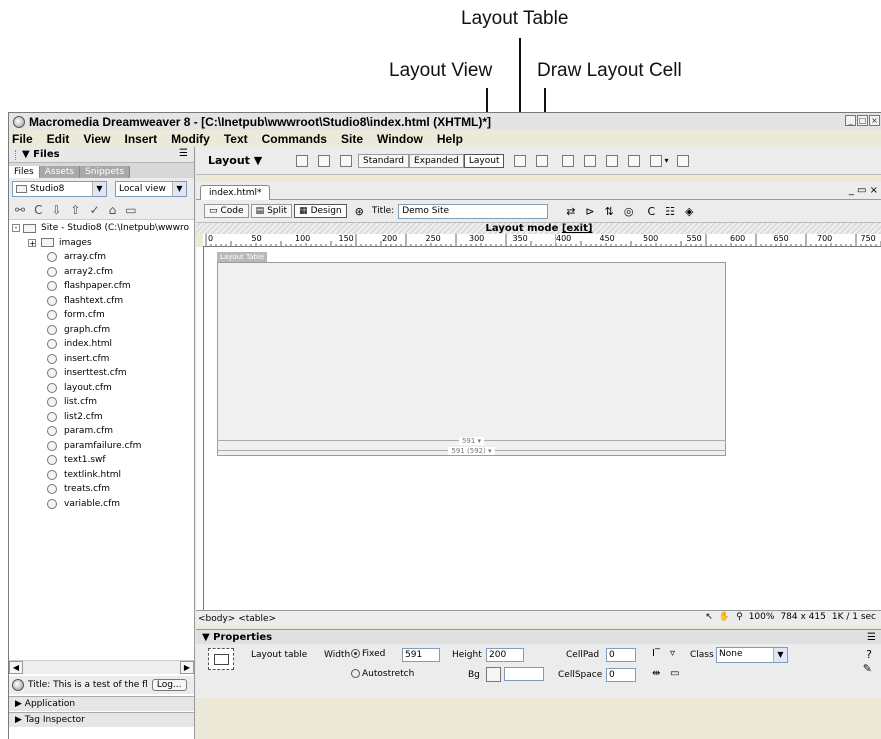 This screenshot has height=739, width=881. Describe the element at coordinates (101, 460) in the screenshot. I see `tree-file: text1.swf` at that location.